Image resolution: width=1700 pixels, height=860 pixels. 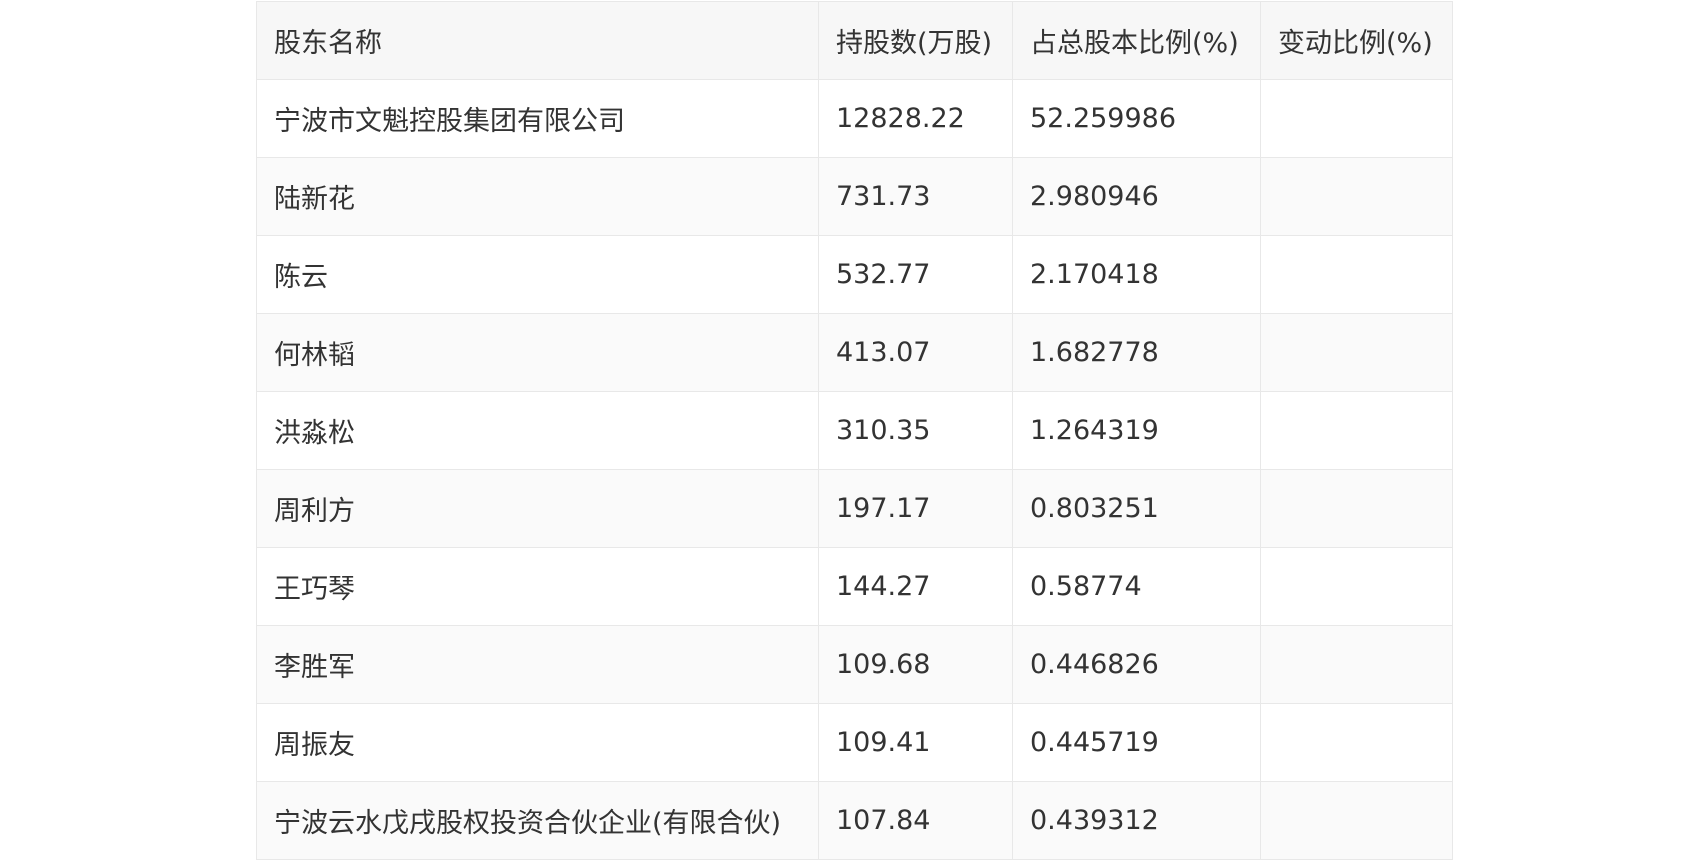 What do you see at coordinates (1136, 352) in the screenshot?
I see `cell-share-ratio: 1.682778` at bounding box center [1136, 352].